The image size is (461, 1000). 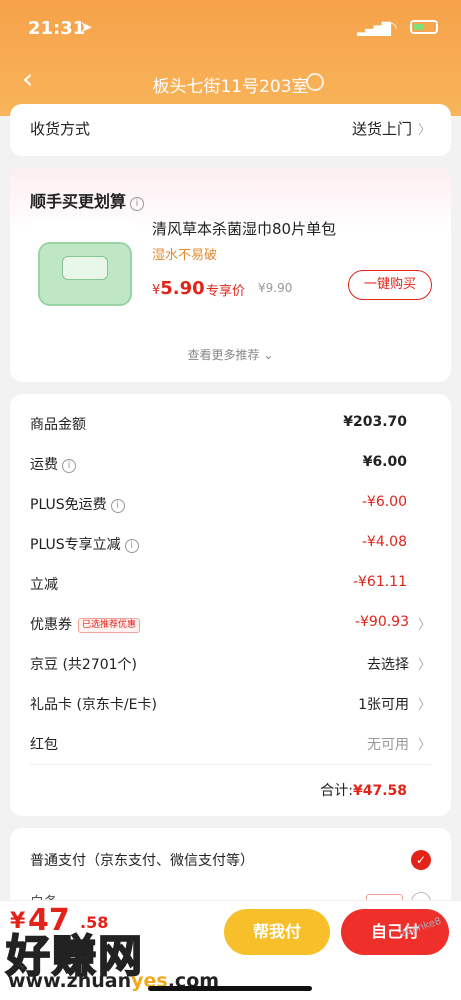 What do you see at coordinates (142, 860) in the screenshot?
I see `payment-option-normal: 普通支付（京东支付、微信支付等）` at bounding box center [142, 860].